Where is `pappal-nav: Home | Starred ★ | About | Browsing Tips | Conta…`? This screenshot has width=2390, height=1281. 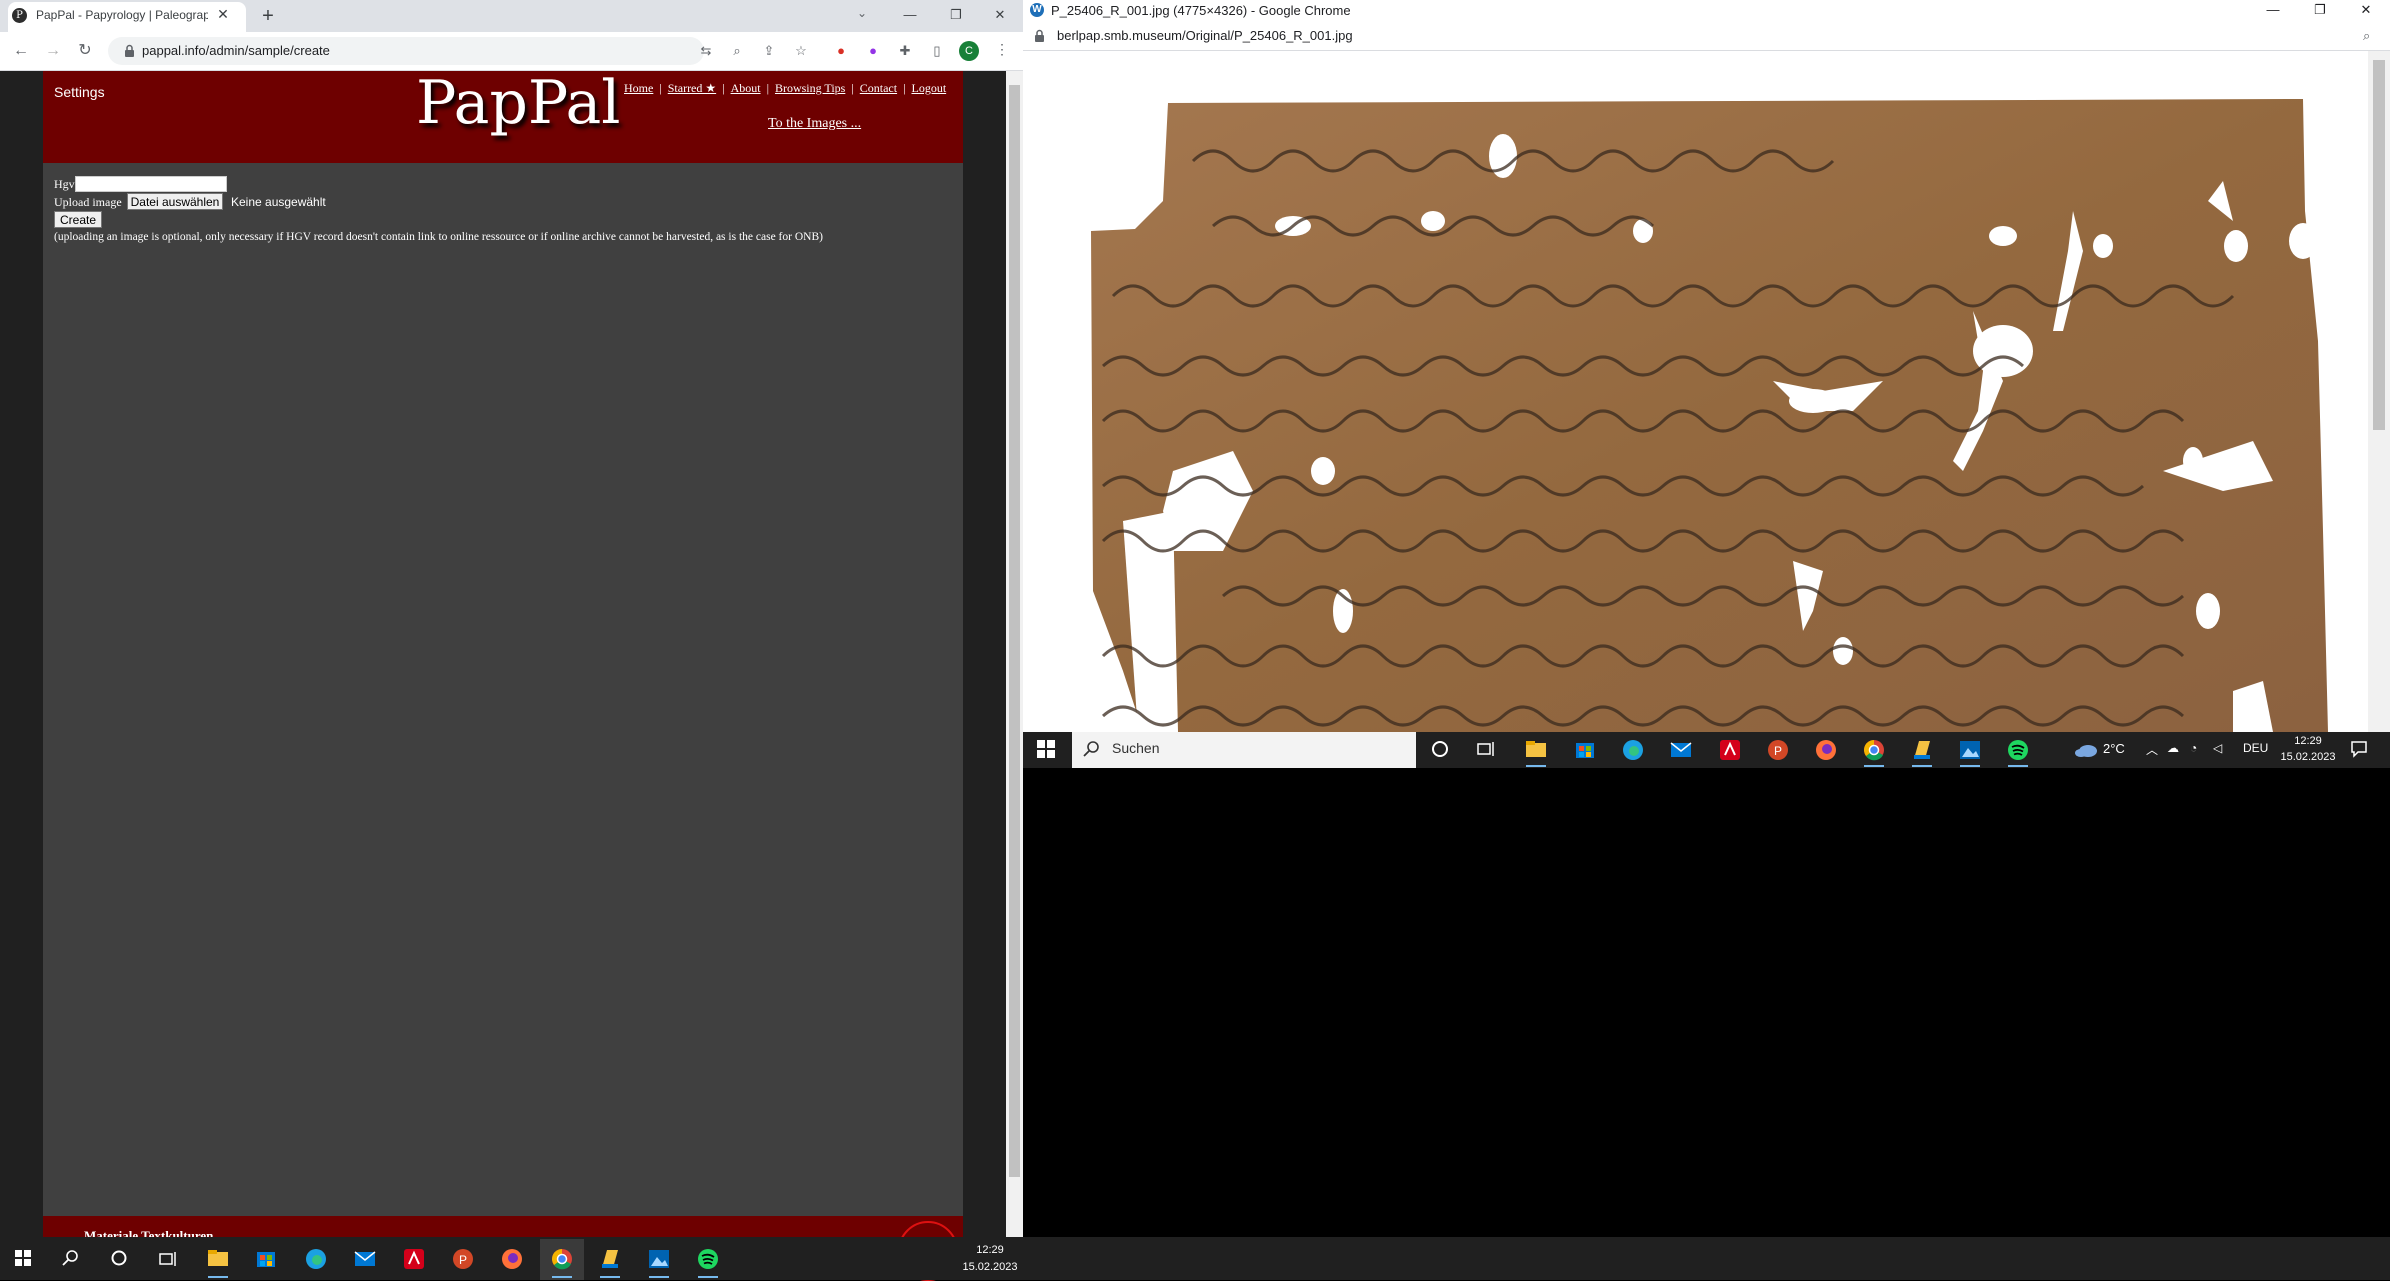 pappal-nav: Home | Starred ★ | About | Browsing Tips | Conta… is located at coordinates (785, 88).